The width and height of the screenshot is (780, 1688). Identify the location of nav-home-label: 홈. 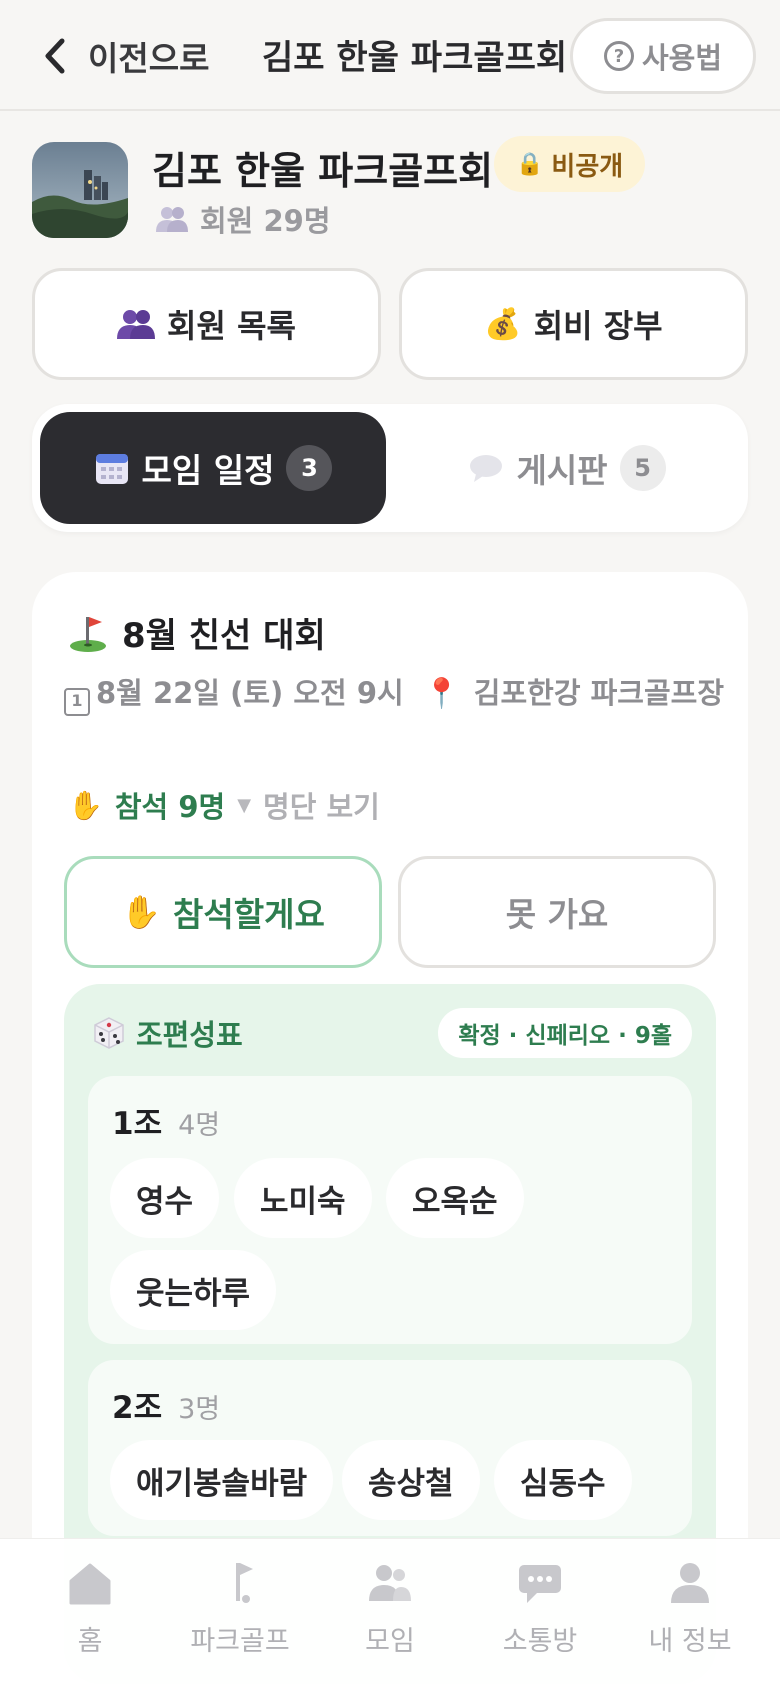
(90, 1641).